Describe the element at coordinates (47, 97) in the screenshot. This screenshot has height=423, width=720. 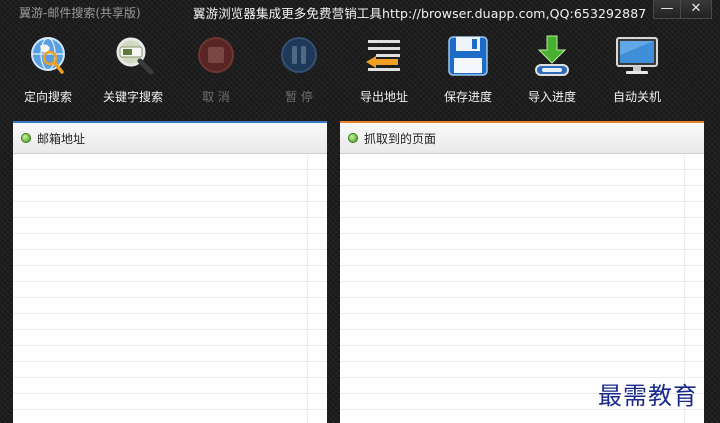
I see `directed-search-label: 定向搜索` at that location.